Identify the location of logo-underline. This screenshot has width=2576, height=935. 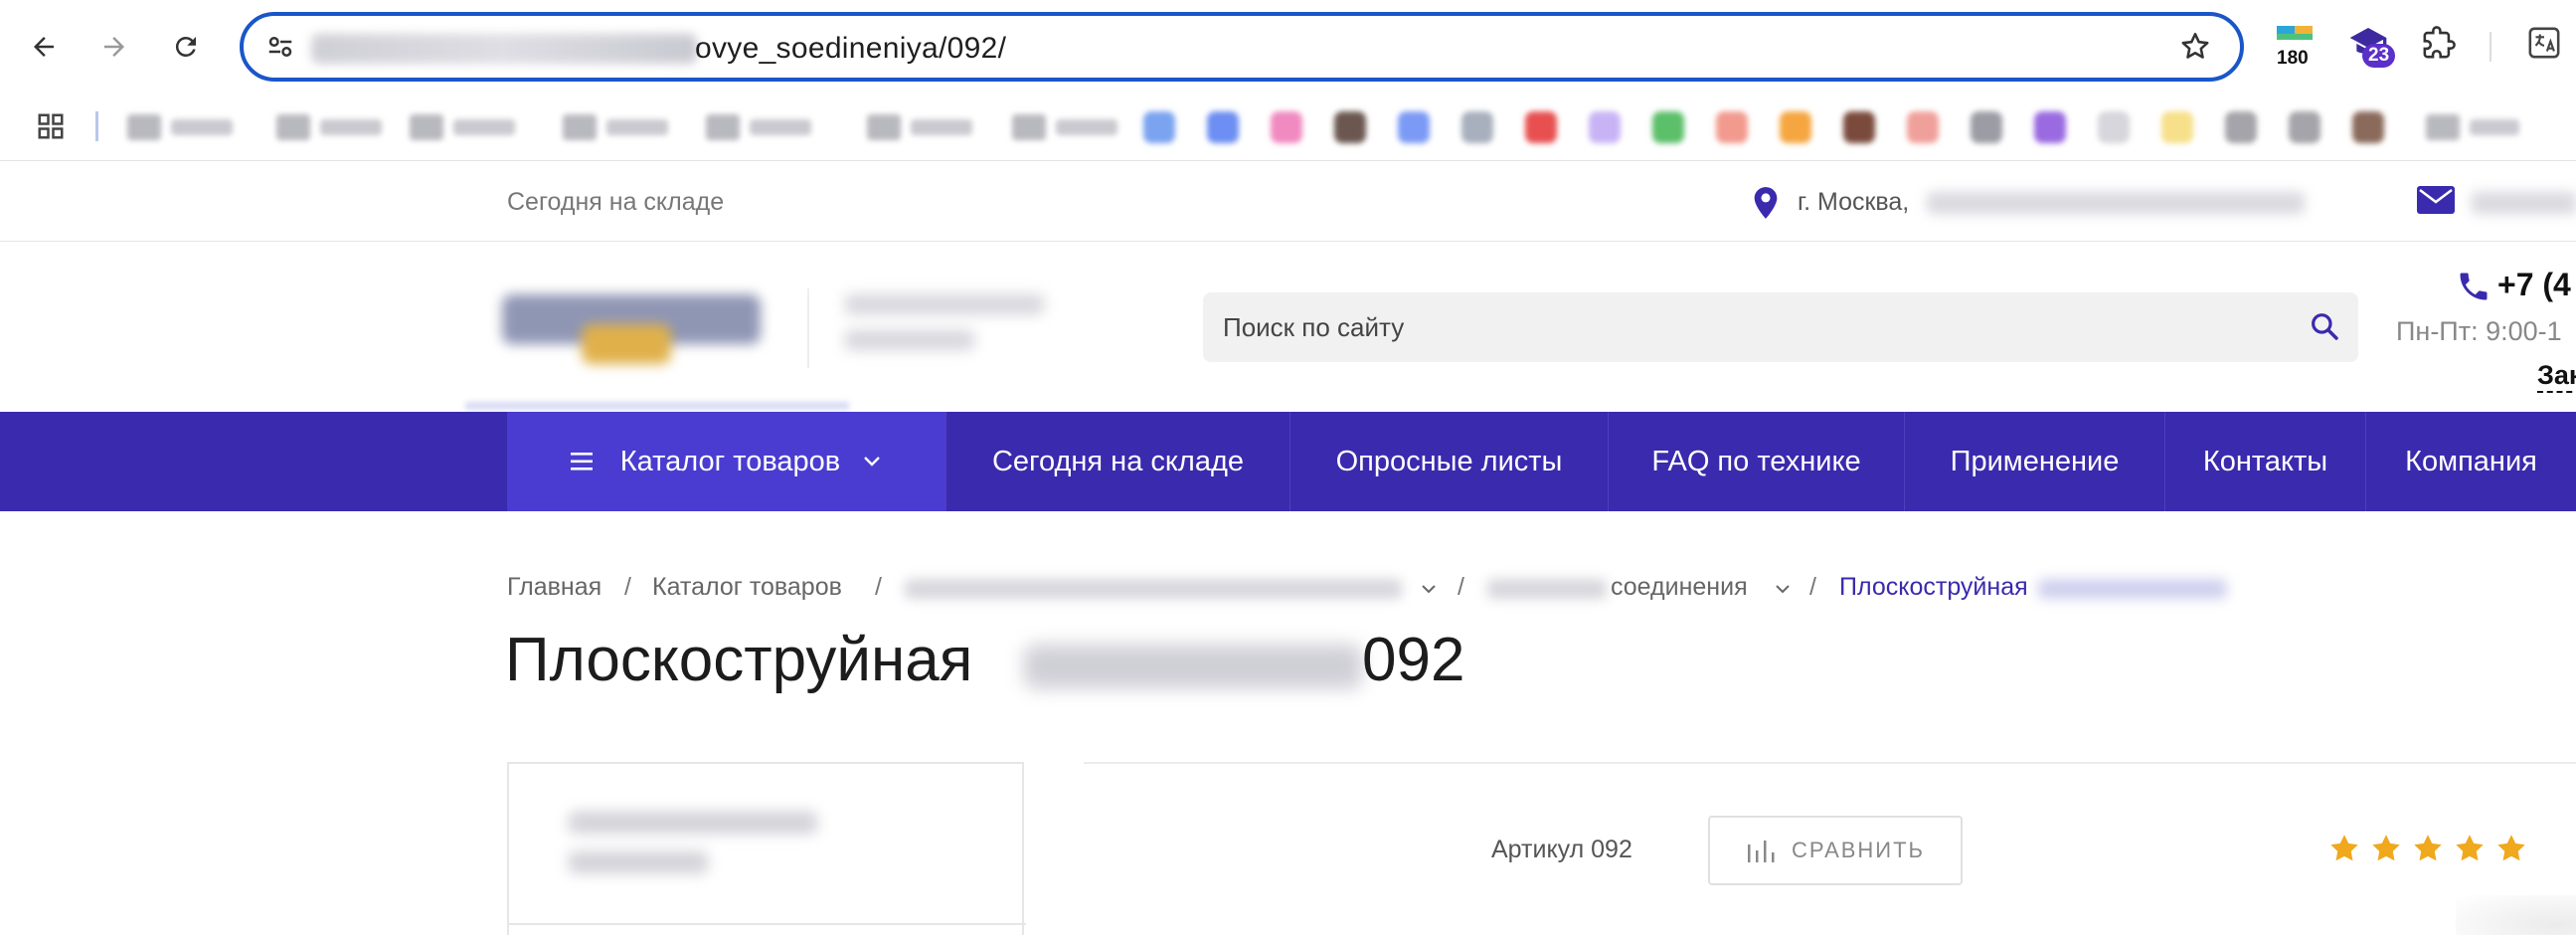
(657, 406).